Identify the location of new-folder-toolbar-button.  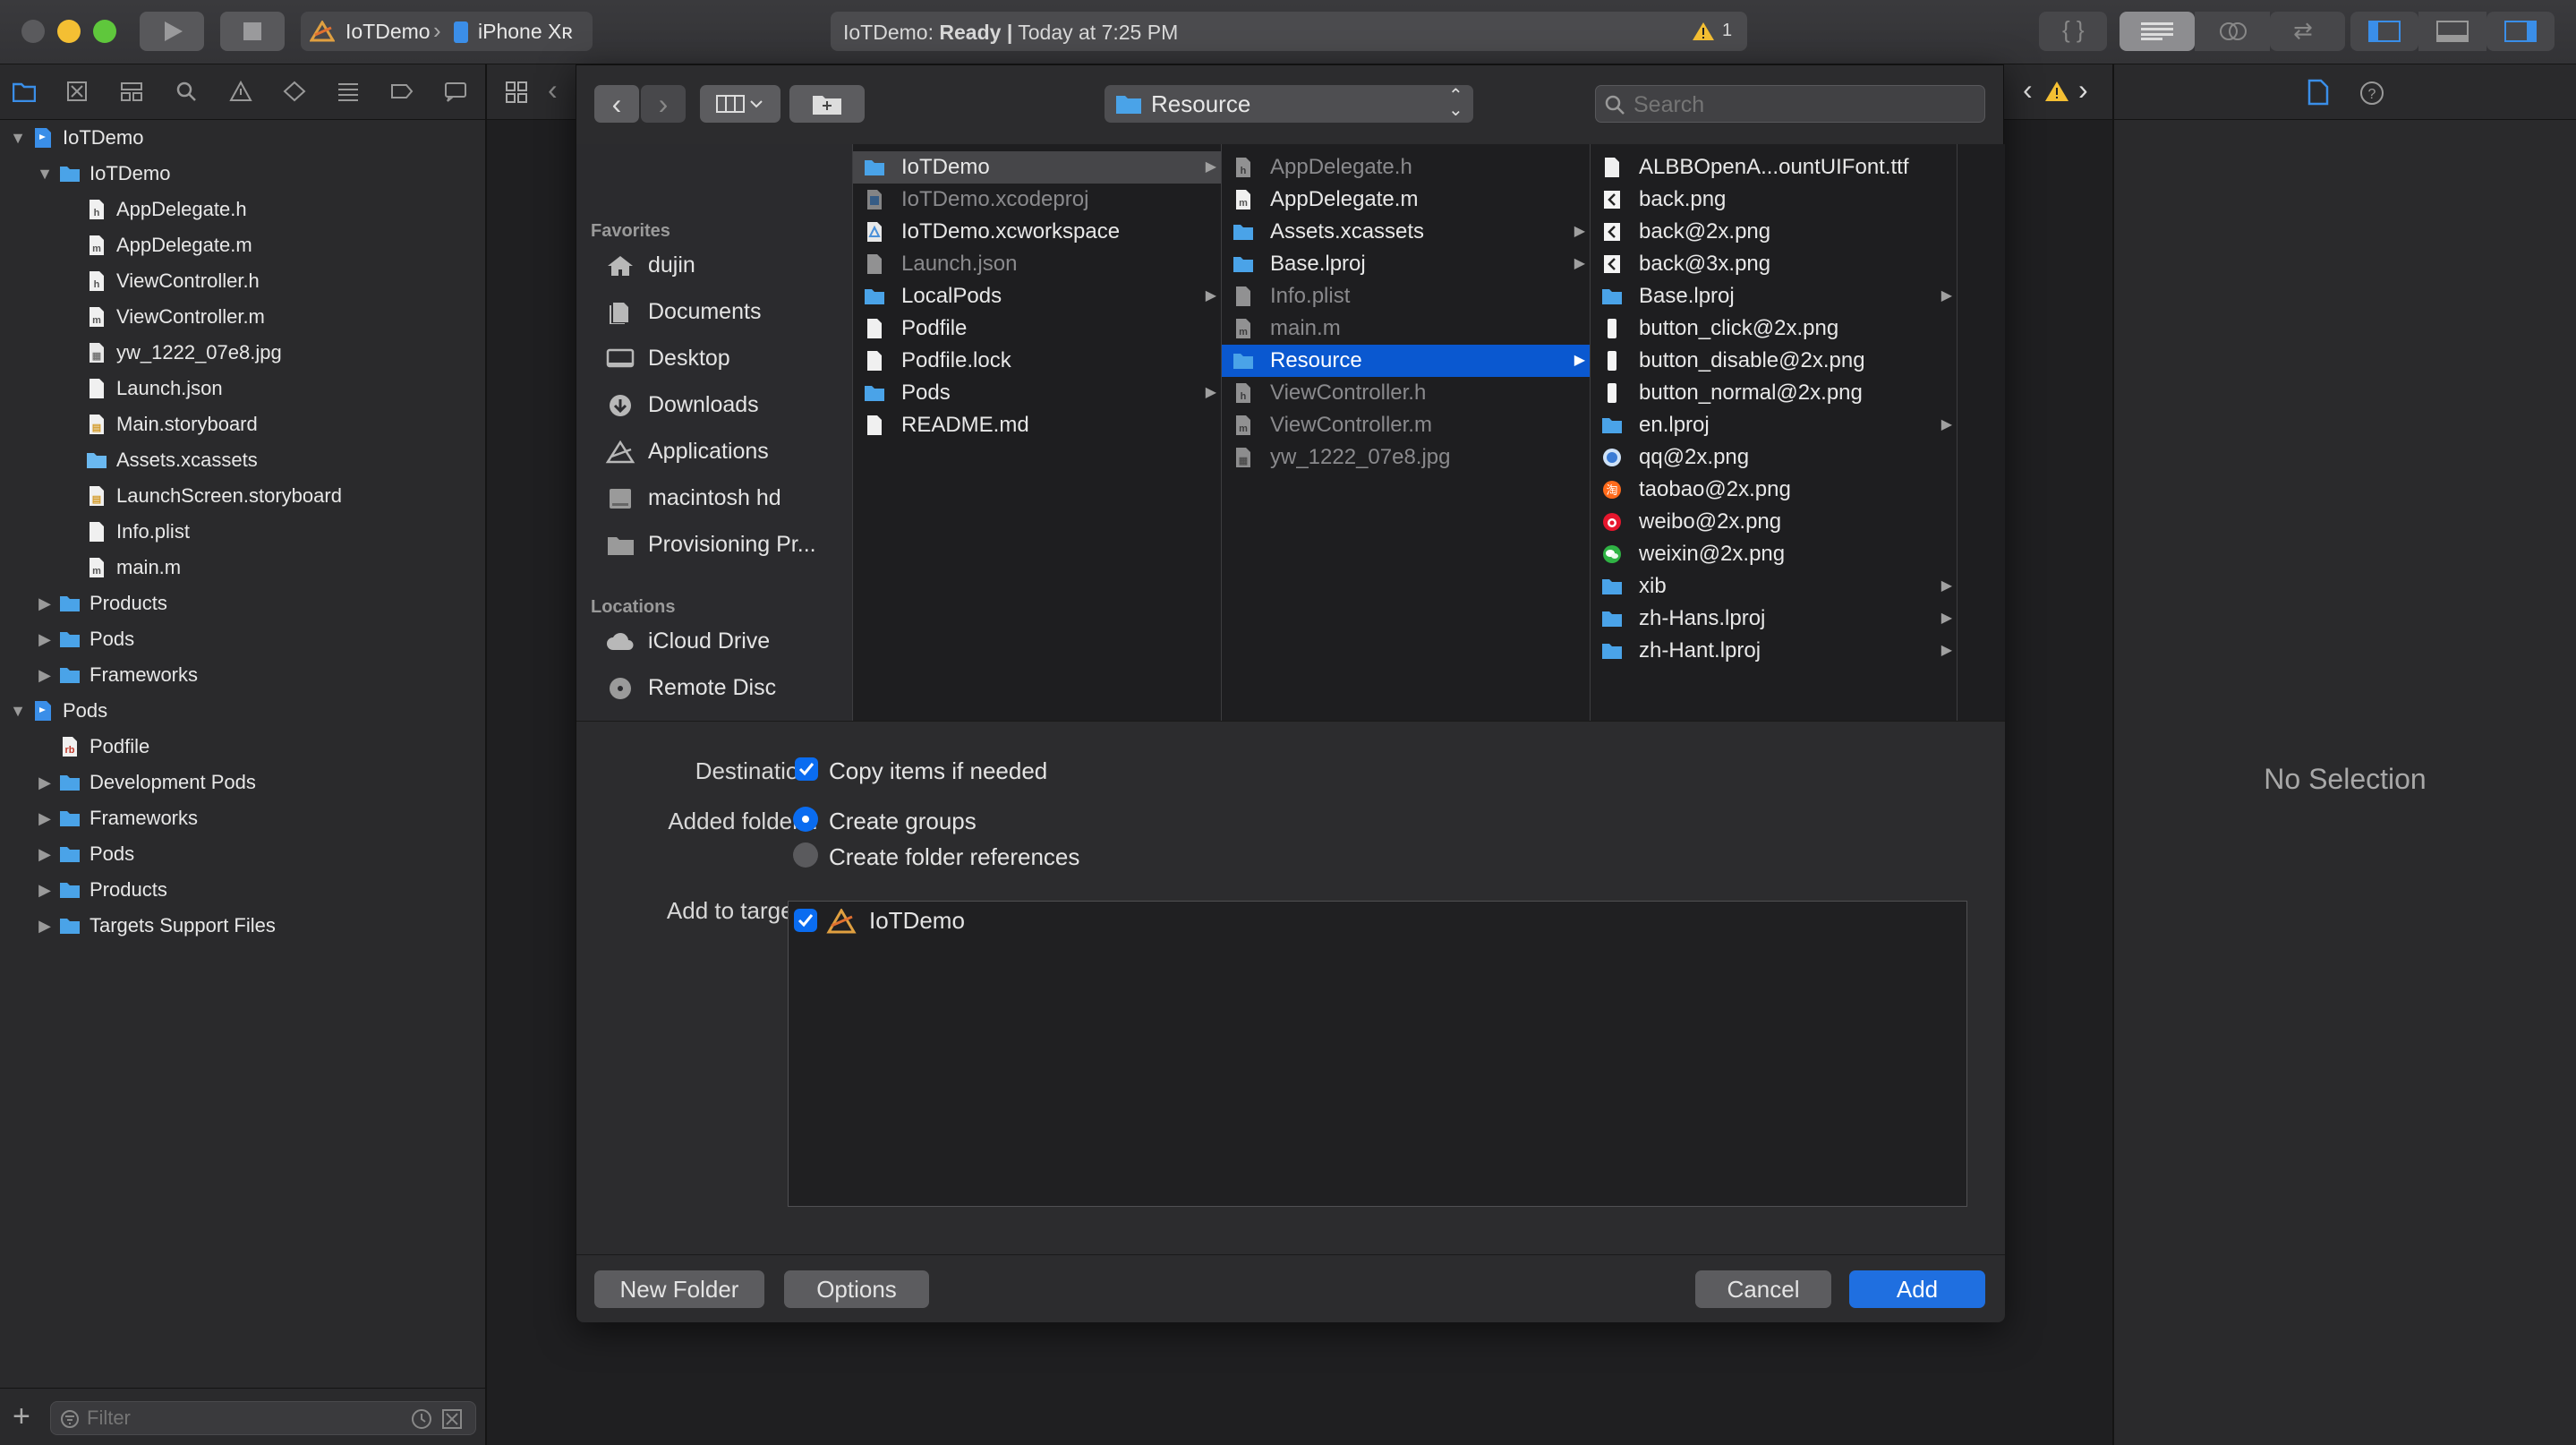
(827, 104).